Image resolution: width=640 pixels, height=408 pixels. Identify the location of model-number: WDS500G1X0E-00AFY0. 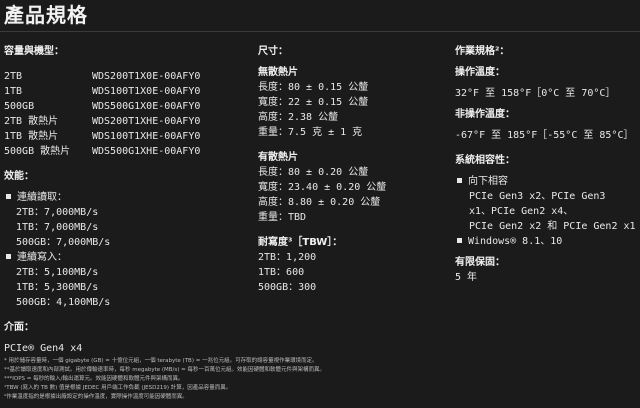
(146, 106).